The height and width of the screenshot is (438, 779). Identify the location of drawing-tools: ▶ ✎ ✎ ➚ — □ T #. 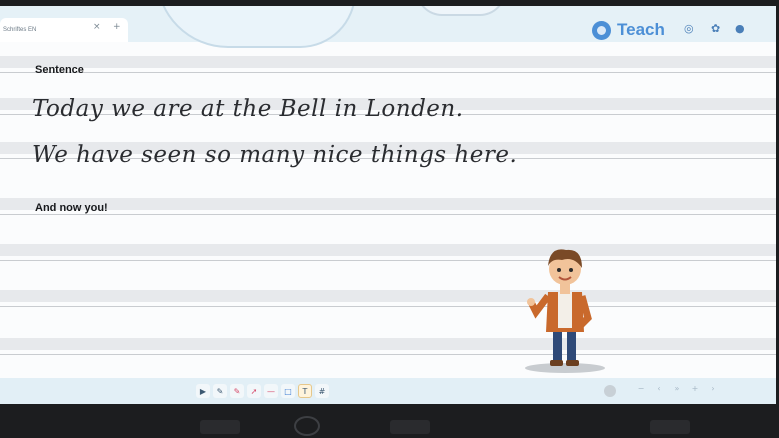
(262, 391).